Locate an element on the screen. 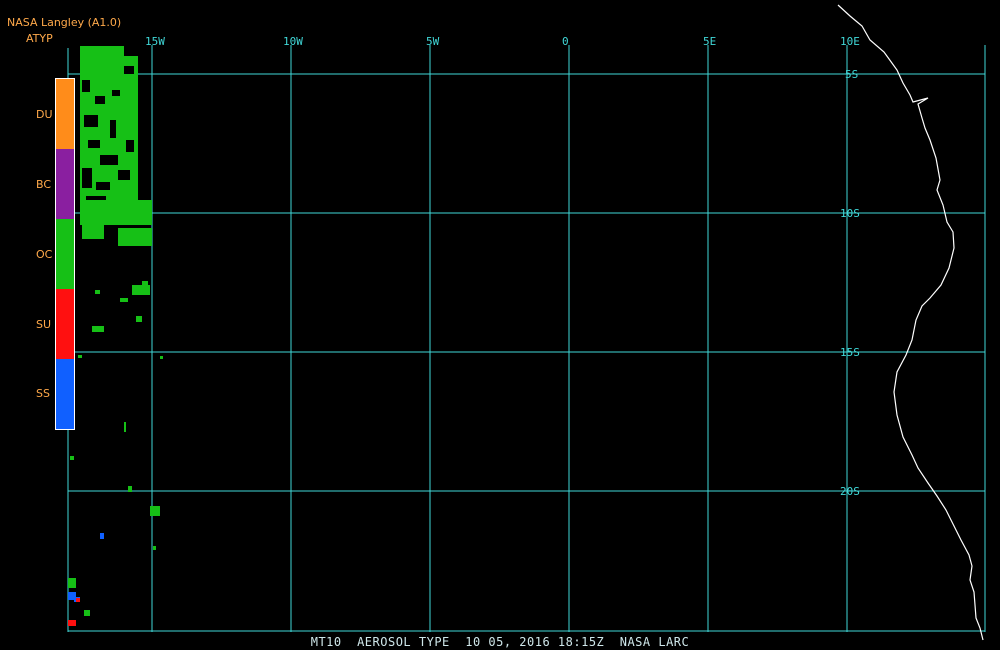 The width and height of the screenshot is (1000, 650). aerosol-data-swath is located at coordinates (115, 336).